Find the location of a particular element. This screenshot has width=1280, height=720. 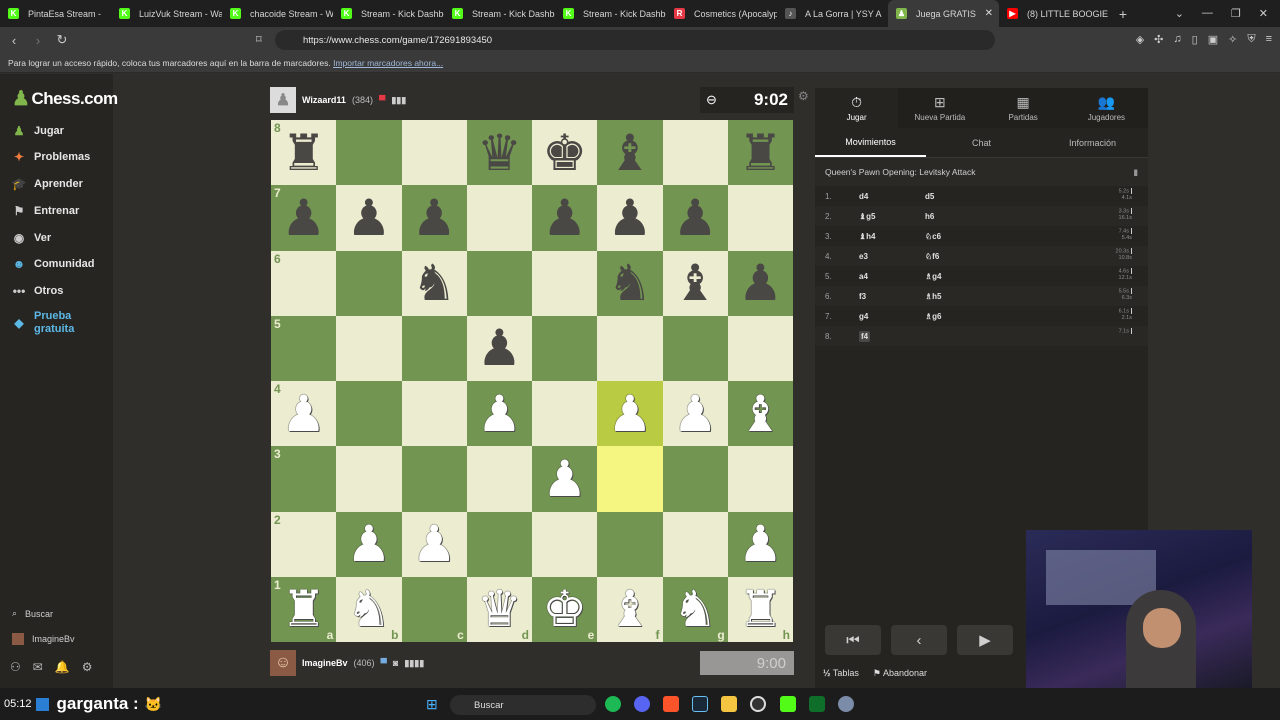

square-h4: ♝ is located at coordinates (760, 414).